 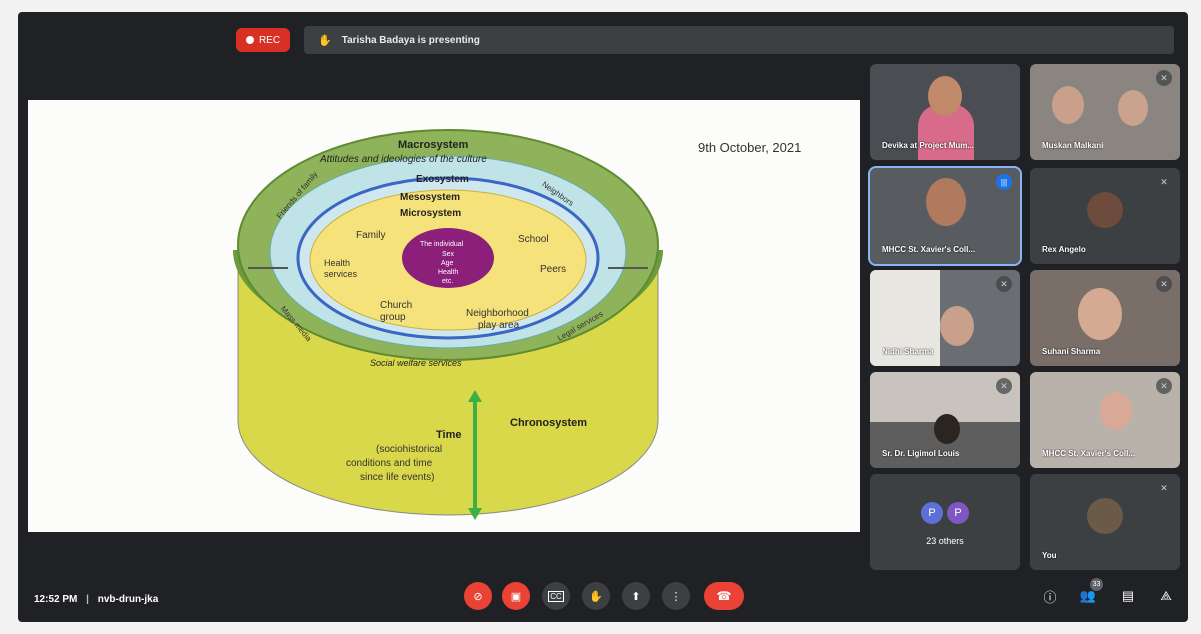 I want to click on present-screen-icon: ⬆, so click(x=636, y=596).